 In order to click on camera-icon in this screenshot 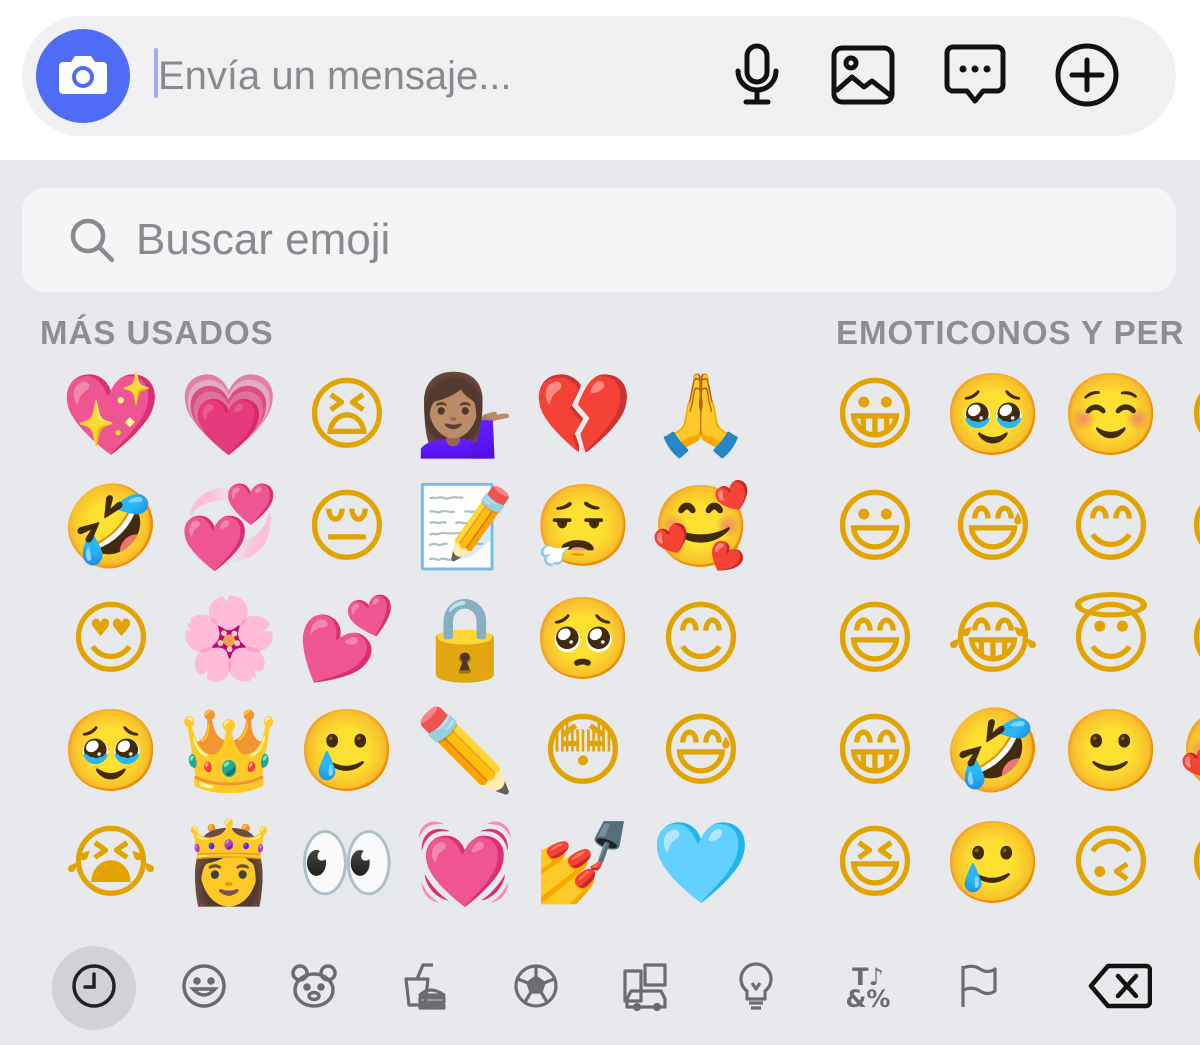, I will do `click(83, 76)`.